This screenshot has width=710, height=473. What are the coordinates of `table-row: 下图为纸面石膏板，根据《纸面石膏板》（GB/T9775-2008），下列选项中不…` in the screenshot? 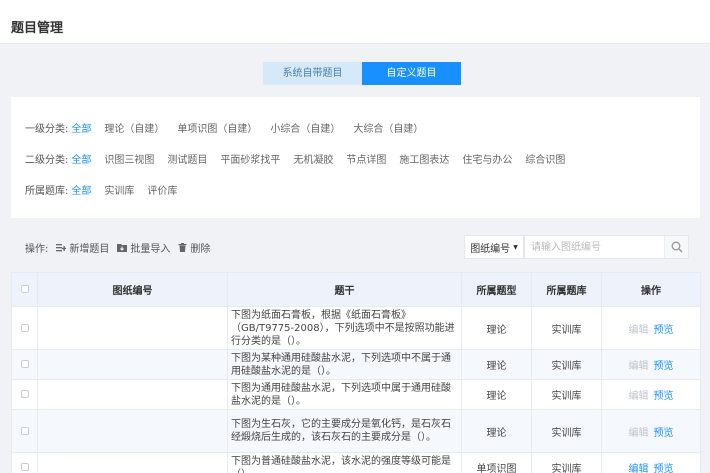 It's located at (356, 328).